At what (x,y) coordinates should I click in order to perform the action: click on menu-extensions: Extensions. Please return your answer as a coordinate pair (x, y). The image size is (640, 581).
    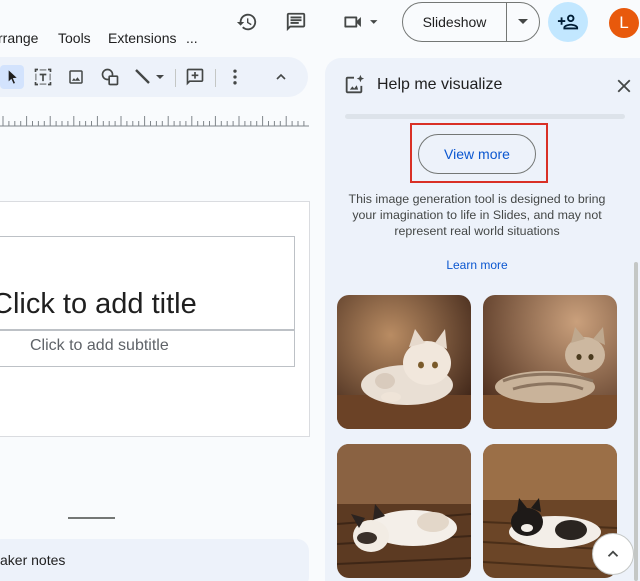
    Looking at the image, I should click on (142, 38).